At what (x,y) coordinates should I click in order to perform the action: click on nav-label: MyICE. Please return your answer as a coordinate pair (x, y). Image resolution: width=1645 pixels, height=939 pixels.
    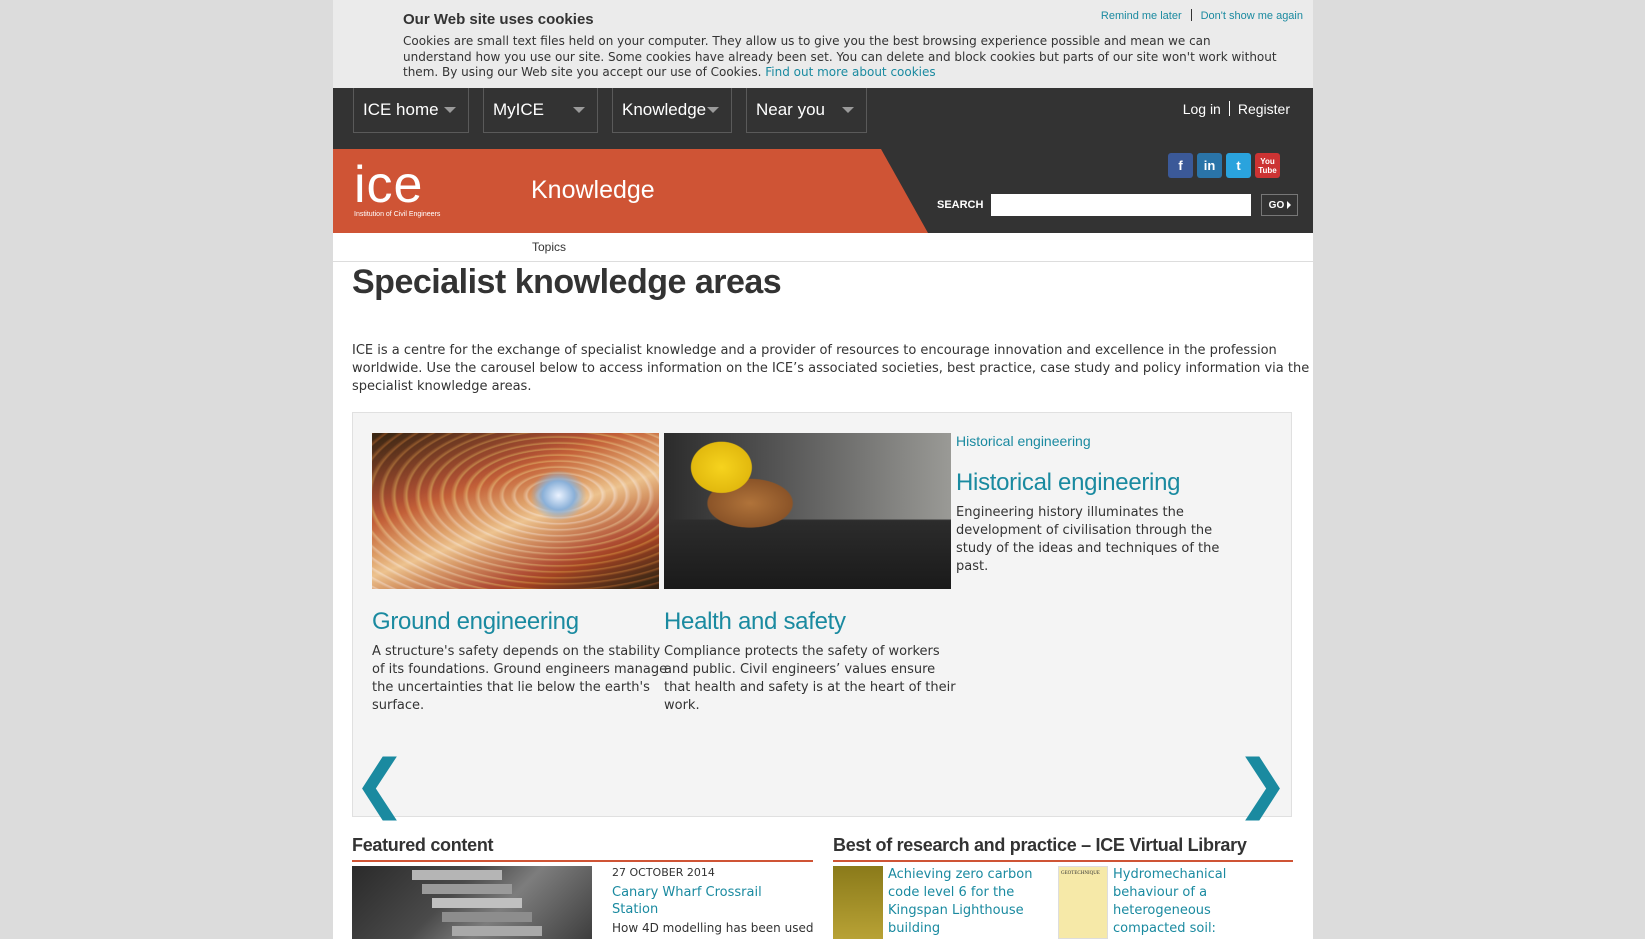
    Looking at the image, I should click on (518, 109).